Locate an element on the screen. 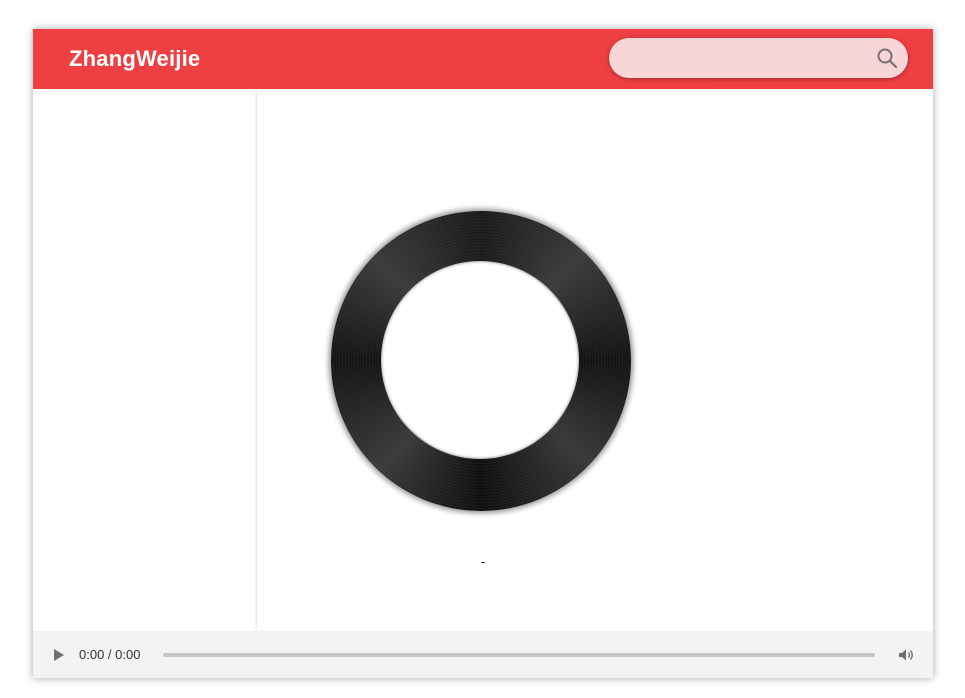 The image size is (965, 698). vinyl-record-icon is located at coordinates (481, 361).